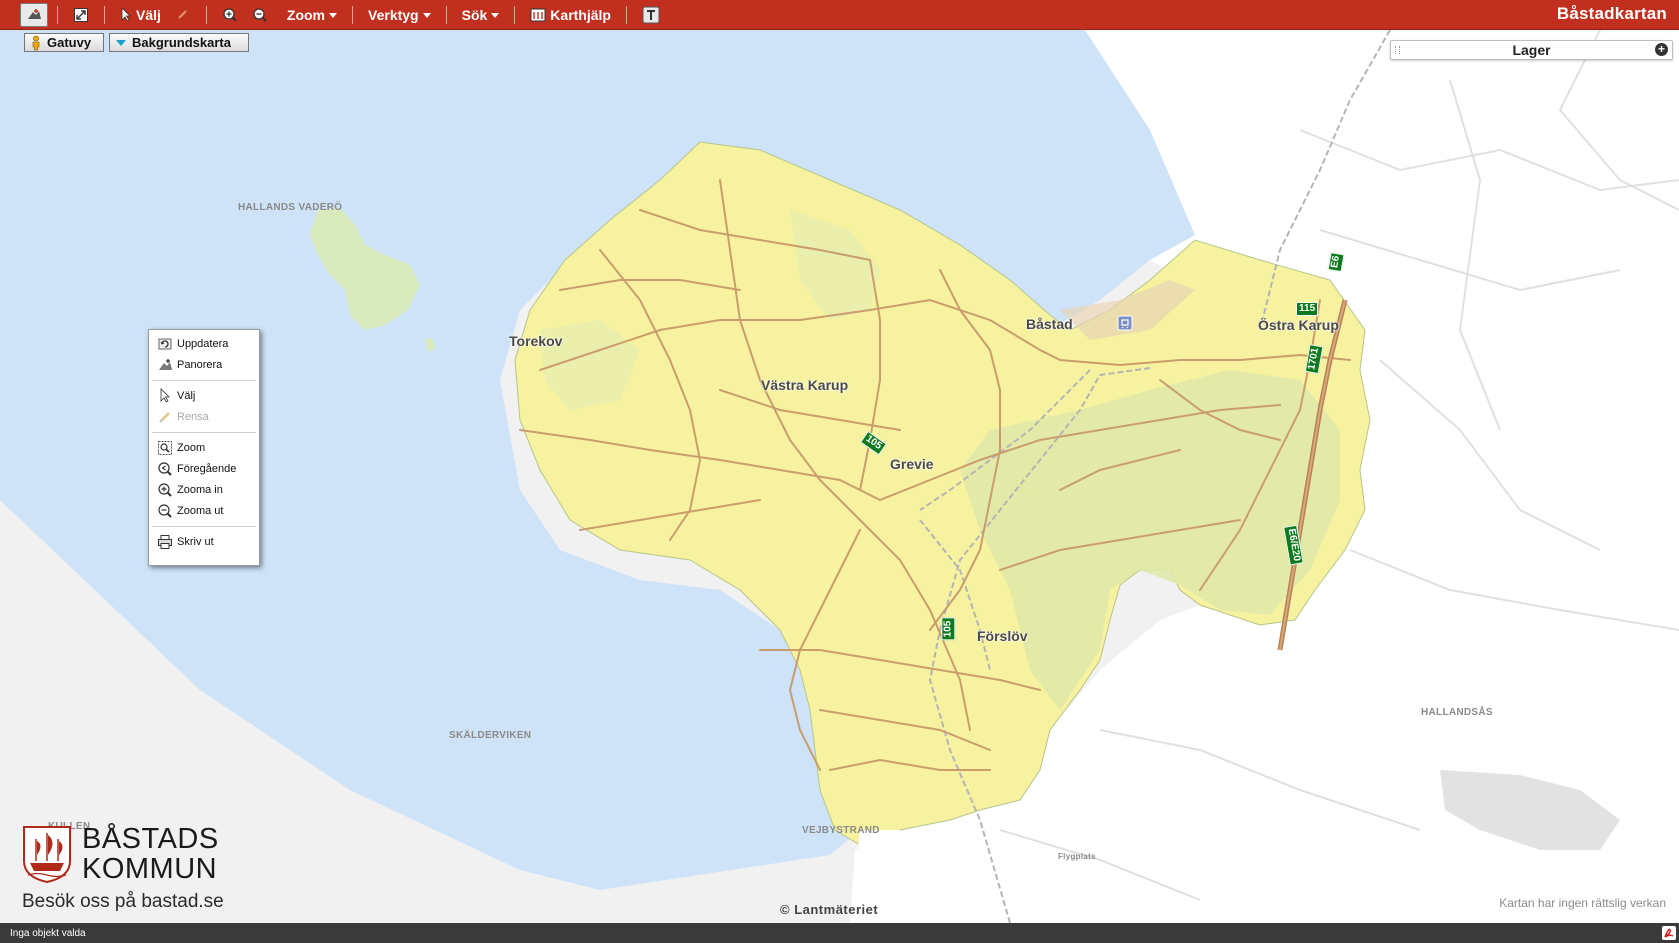 The width and height of the screenshot is (1679, 943). What do you see at coordinates (841, 830) in the screenshot?
I see `place-label-vejbystrand: VEJBYSTRAND` at bounding box center [841, 830].